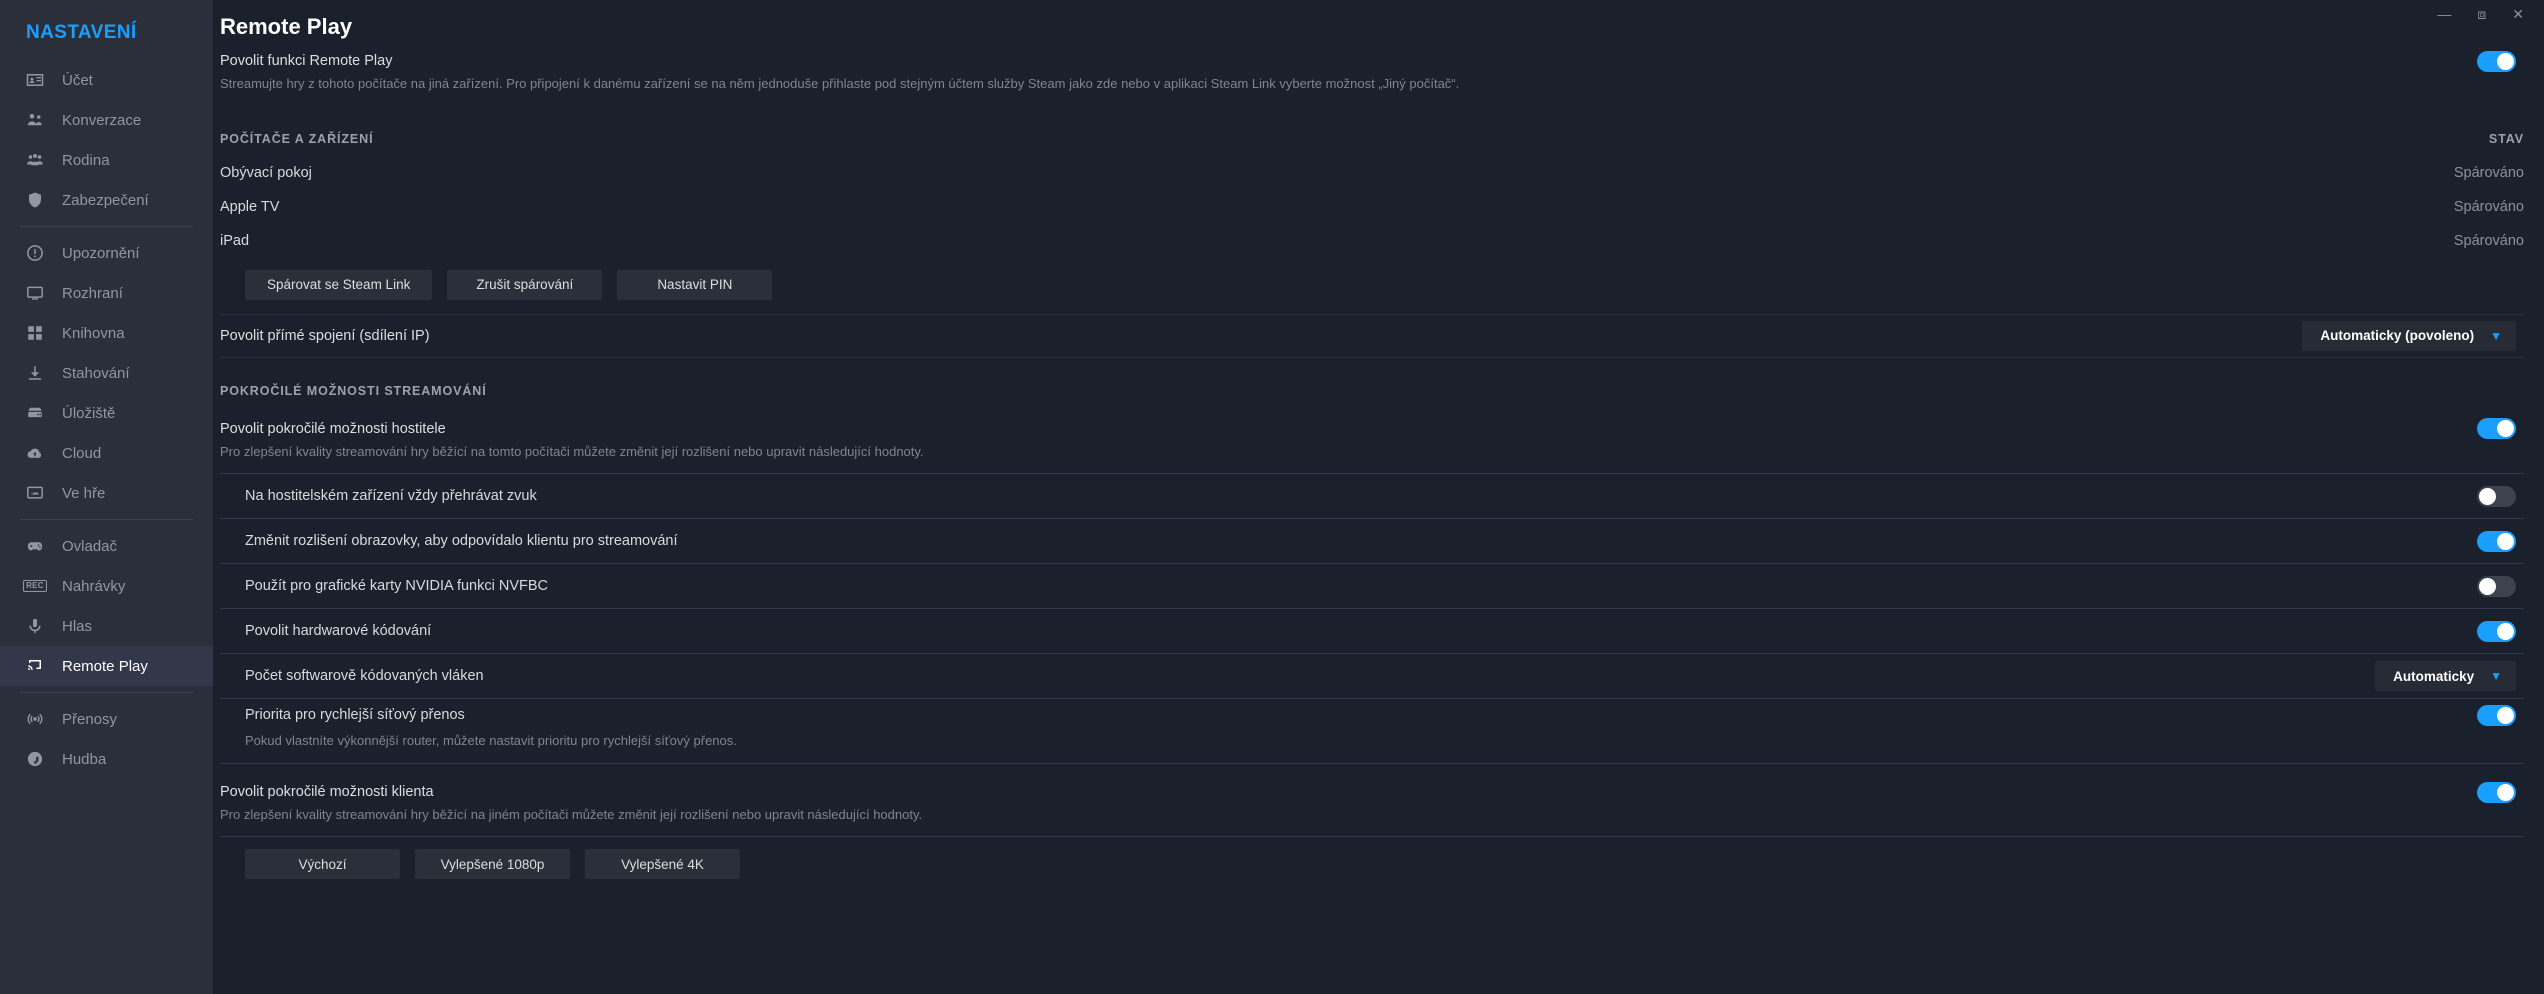 The image size is (2544, 994). I want to click on shield-icon, so click(35, 200).